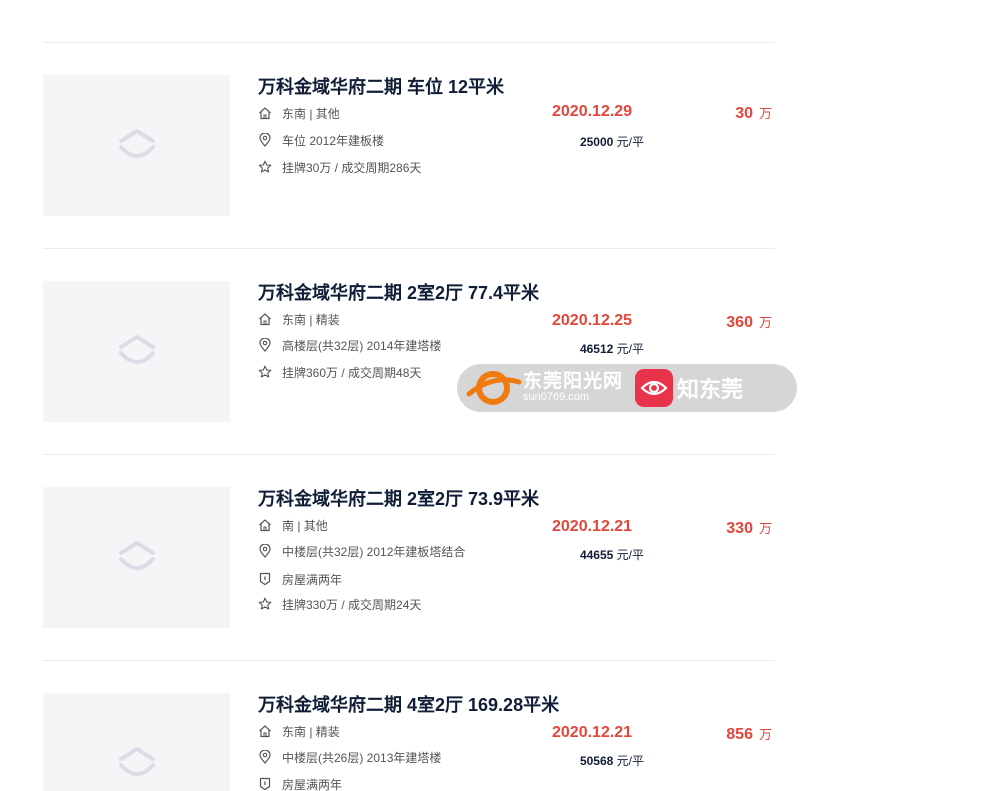 The image size is (994, 791). I want to click on deal-date: 2020.12.25, so click(592, 320).